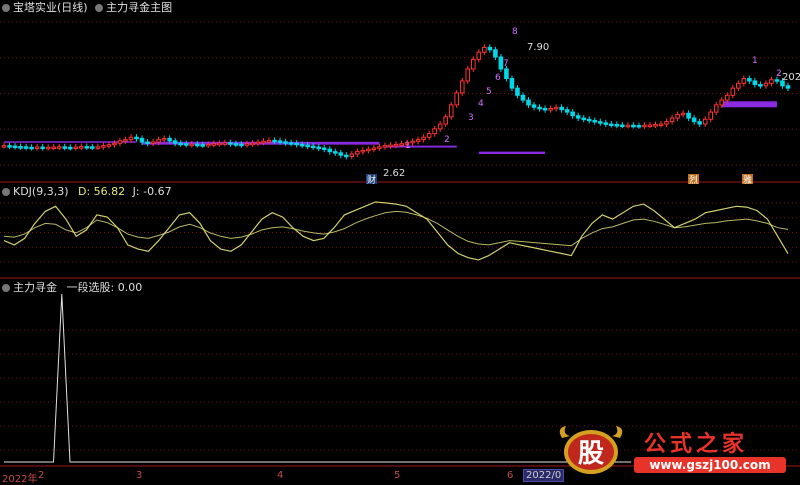 Image resolution: width=800 pixels, height=485 pixels. I want to click on wave-label: 2, so click(447, 140).